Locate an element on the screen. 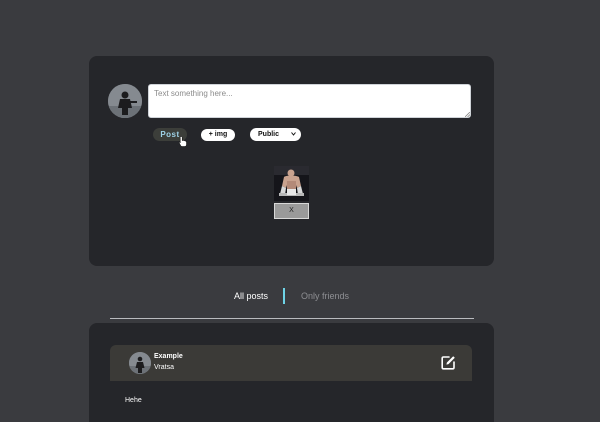 The height and width of the screenshot is (422, 600). remove-image-button: X is located at coordinates (291, 211).